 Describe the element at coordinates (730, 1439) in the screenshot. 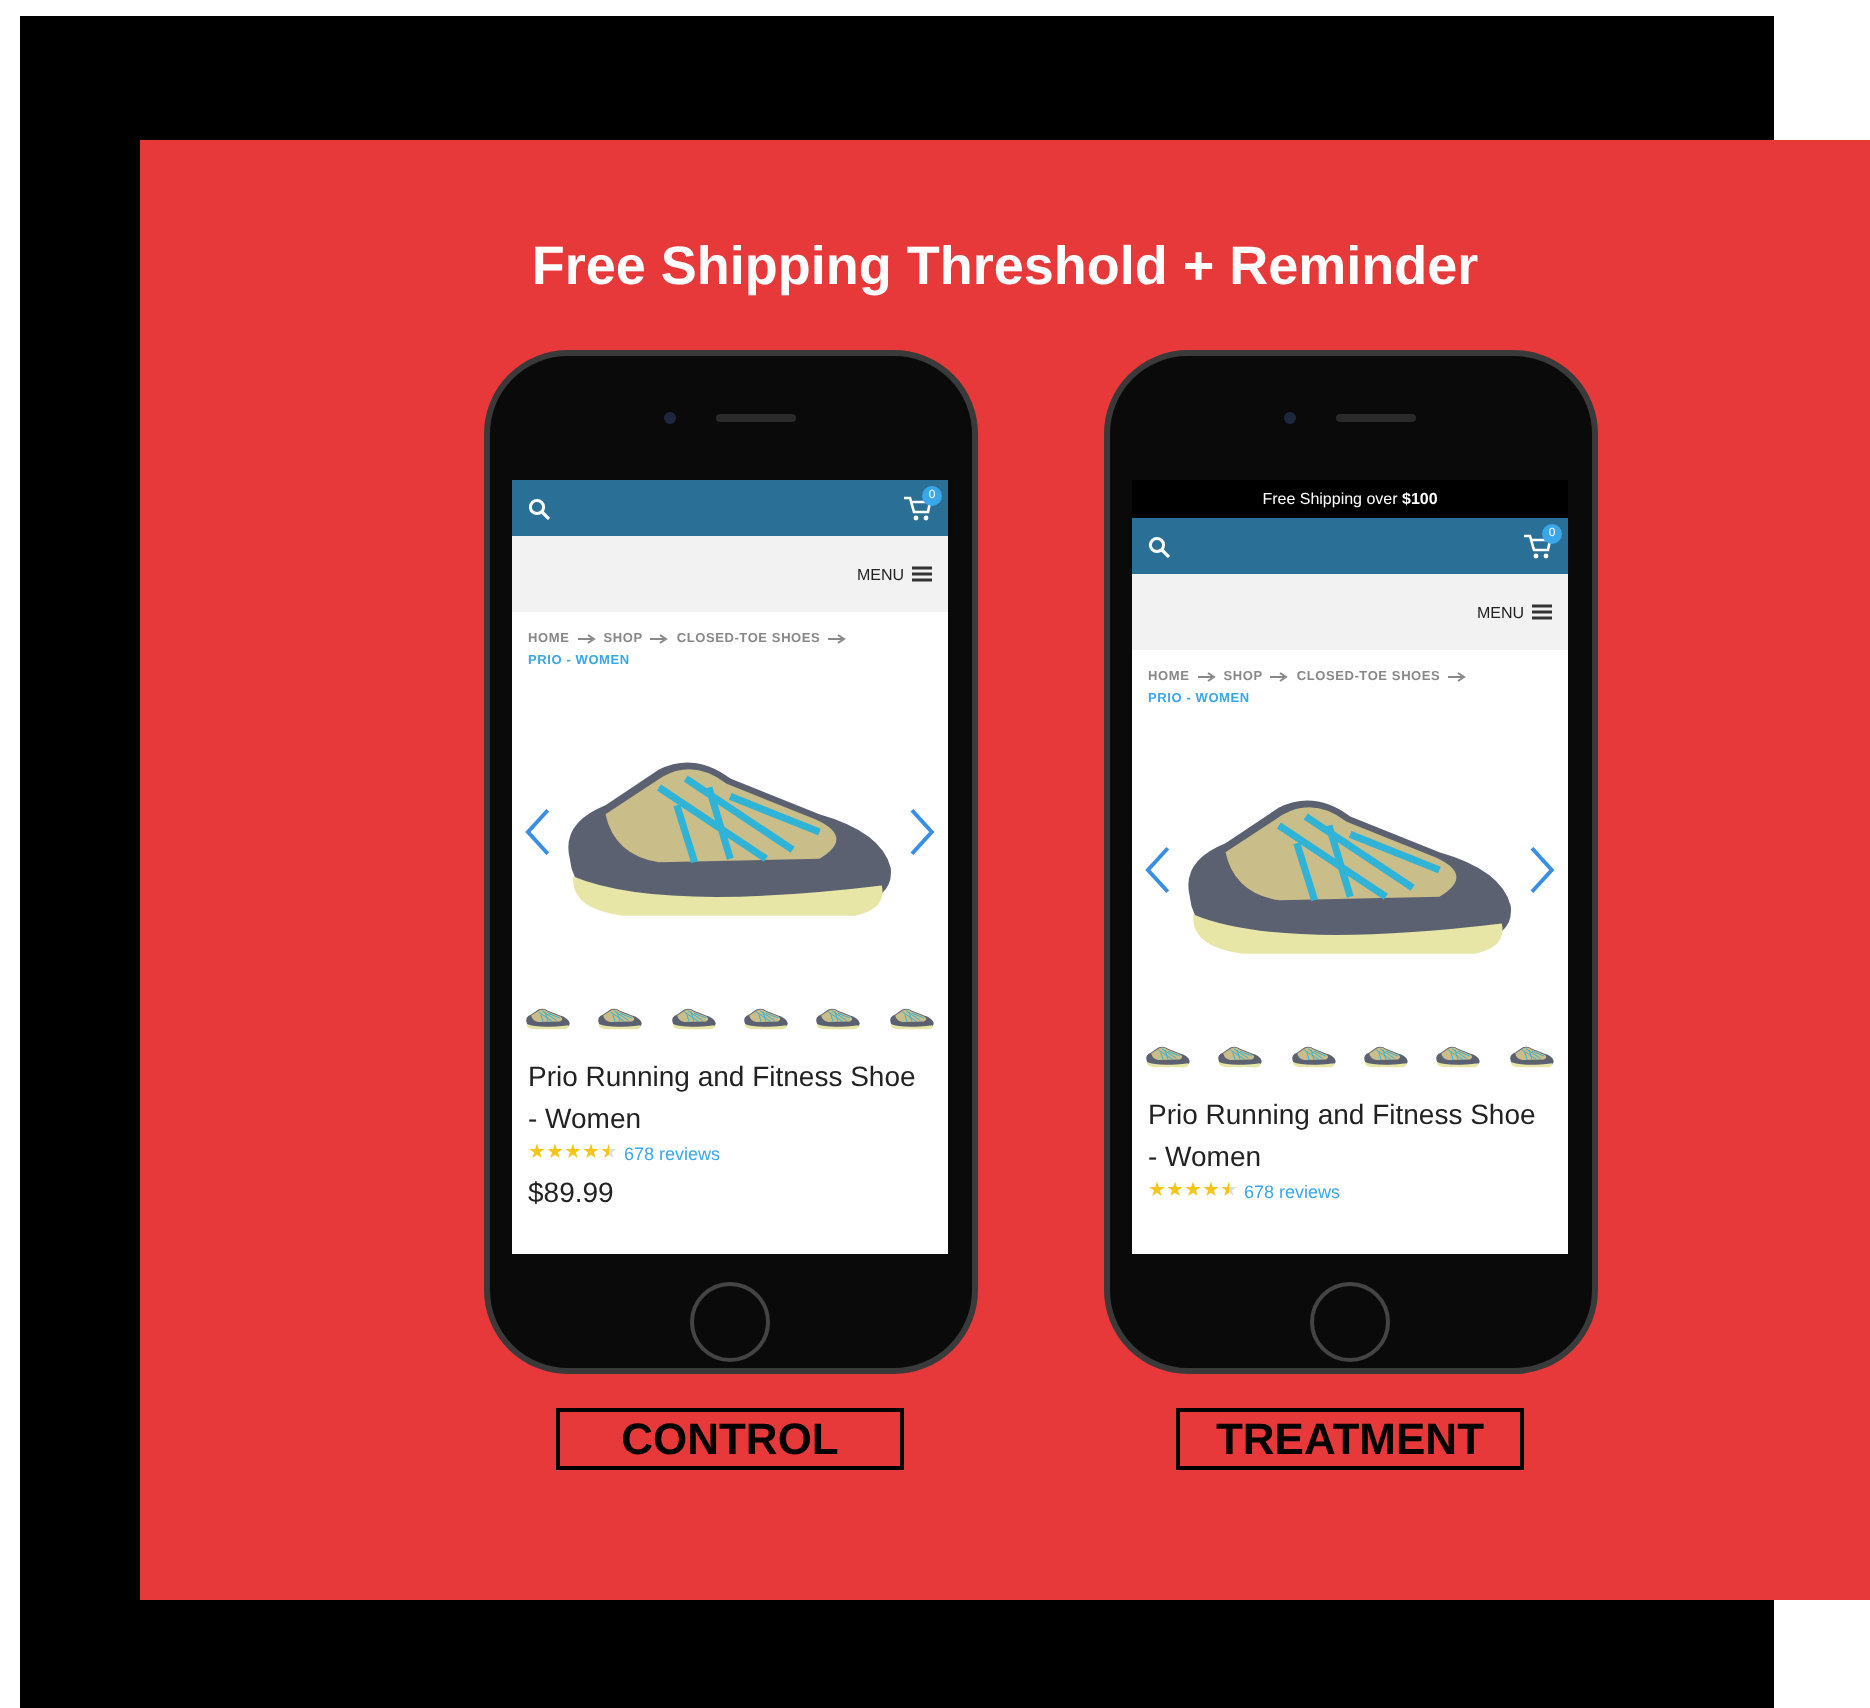

I see `variant-label: CONTROL` at that location.